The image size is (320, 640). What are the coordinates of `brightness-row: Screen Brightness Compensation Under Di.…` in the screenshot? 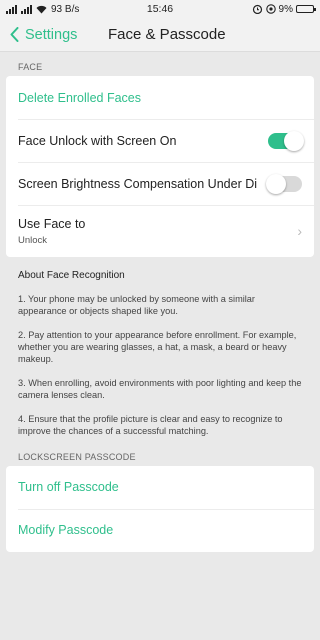 It's located at (160, 183).